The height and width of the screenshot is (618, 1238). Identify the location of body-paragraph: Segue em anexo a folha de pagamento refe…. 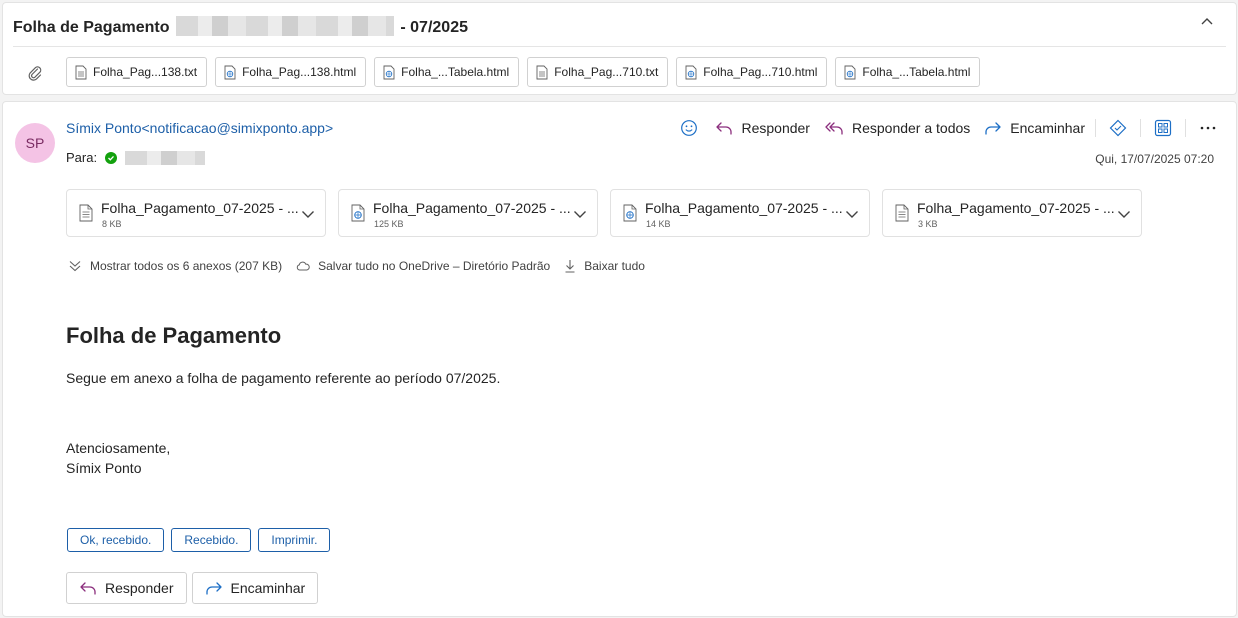
(283, 378).